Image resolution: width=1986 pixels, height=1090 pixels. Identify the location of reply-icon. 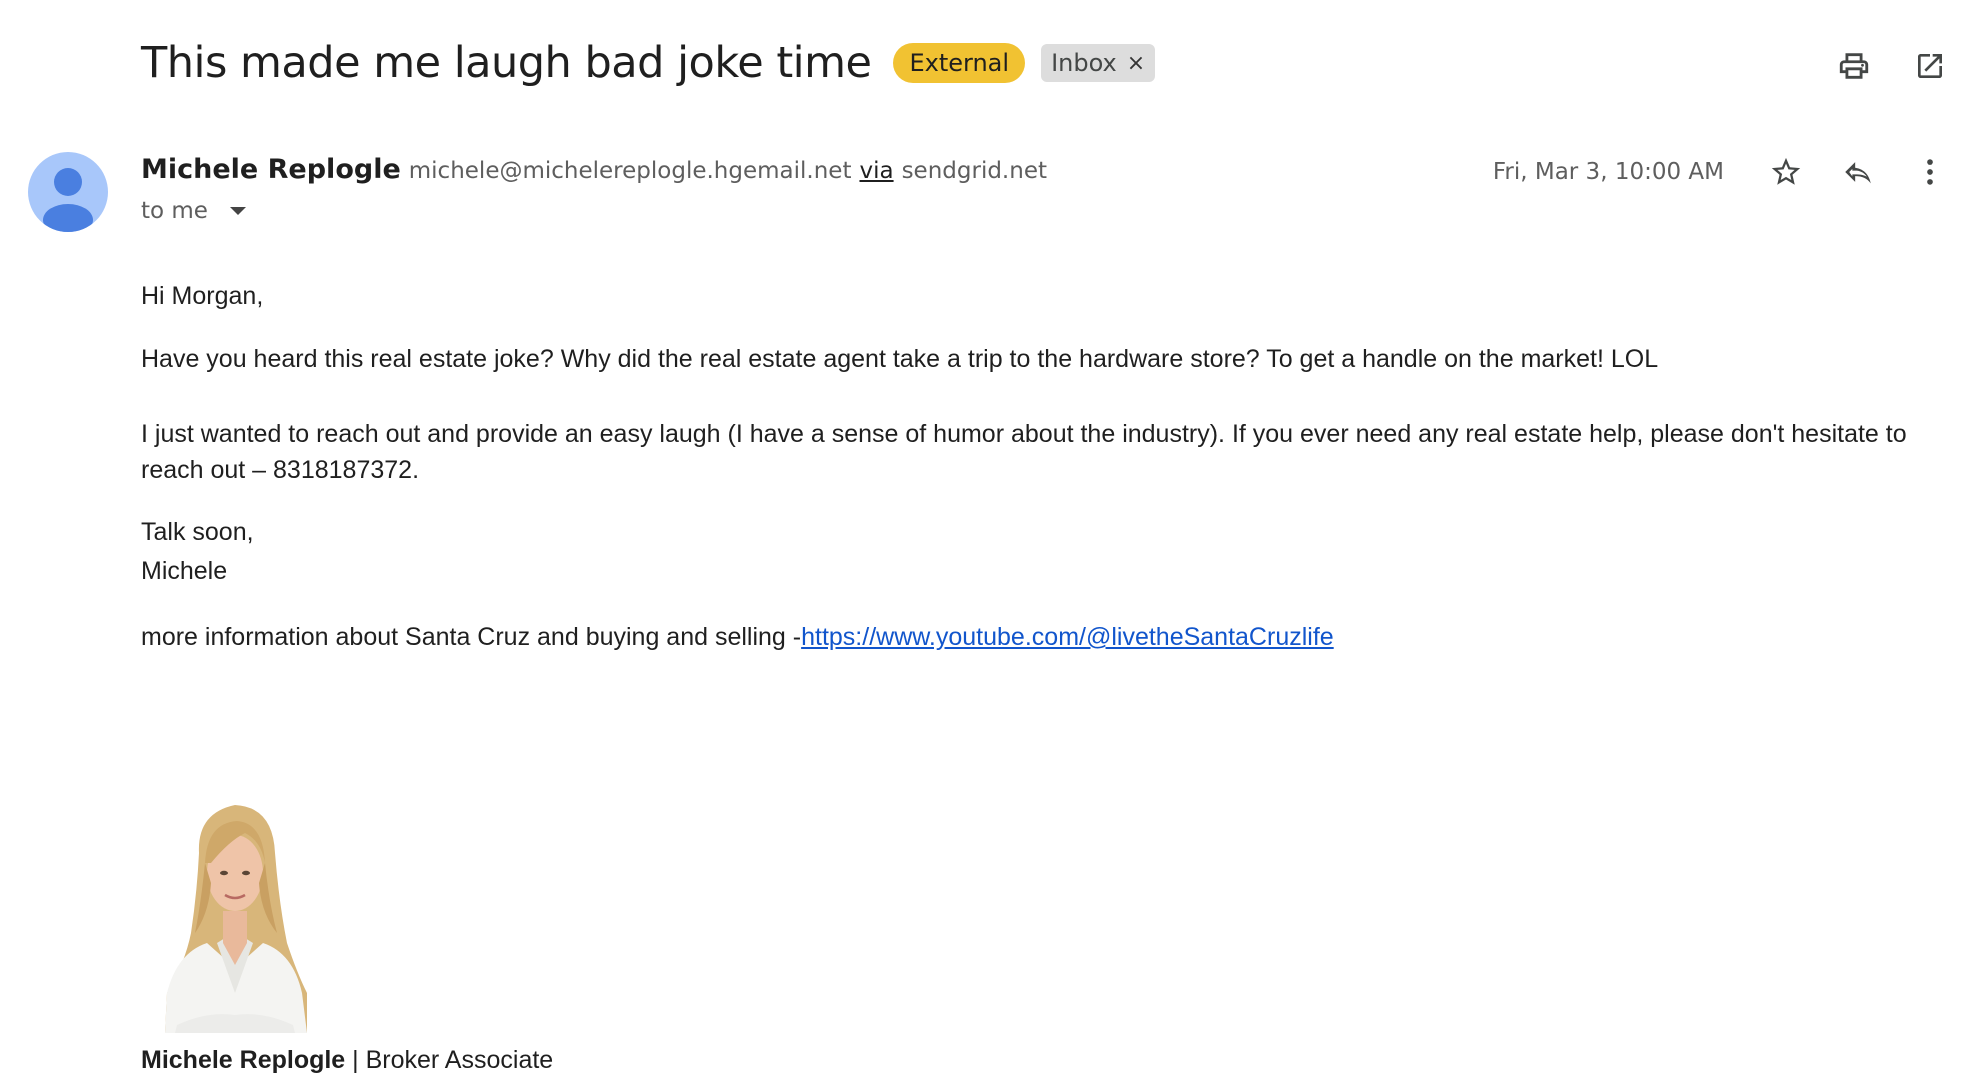
(1858, 173).